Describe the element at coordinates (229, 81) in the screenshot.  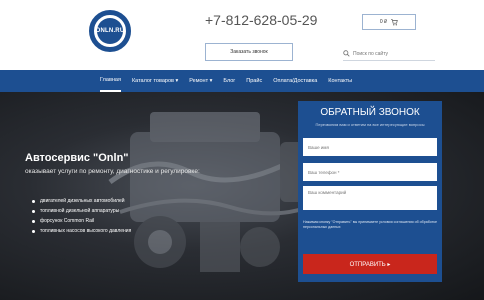
I see `nav-item-blog: Блог` at that location.